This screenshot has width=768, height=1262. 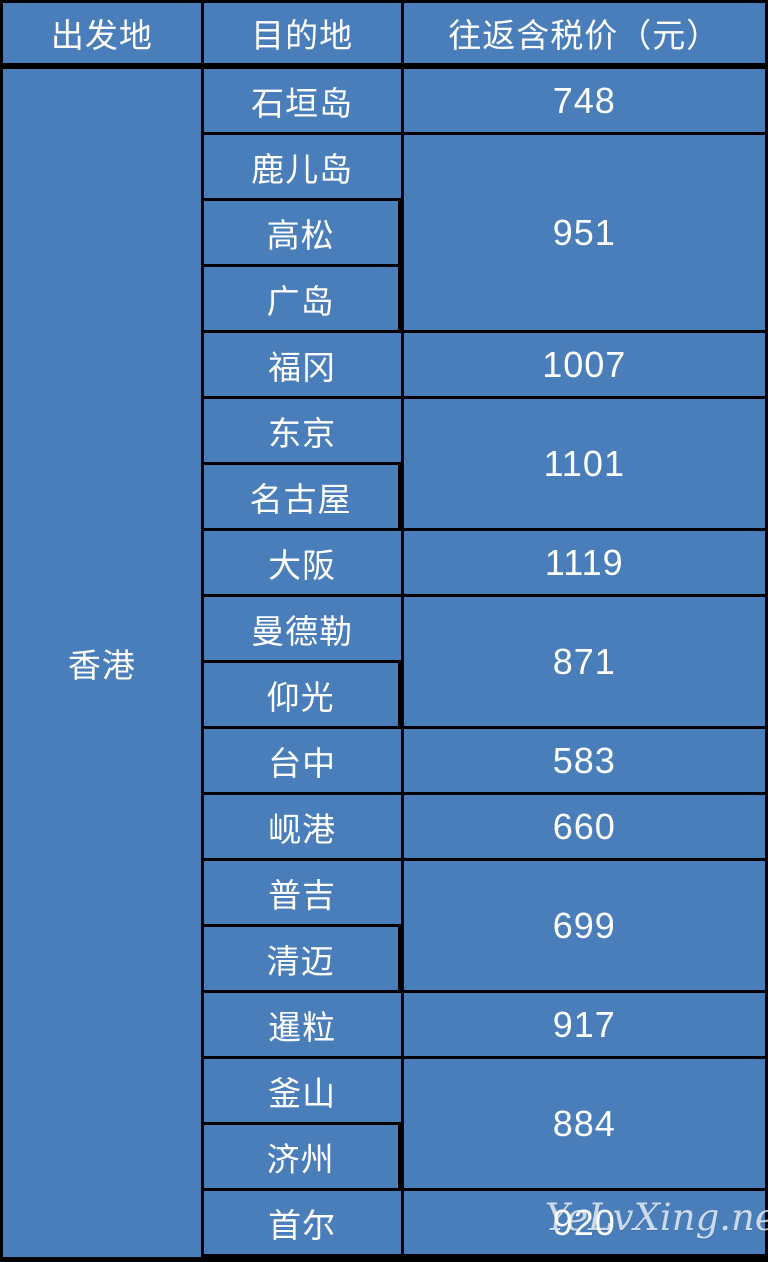 I want to click on destination-cell: 暹粒, so click(x=300, y=1023).